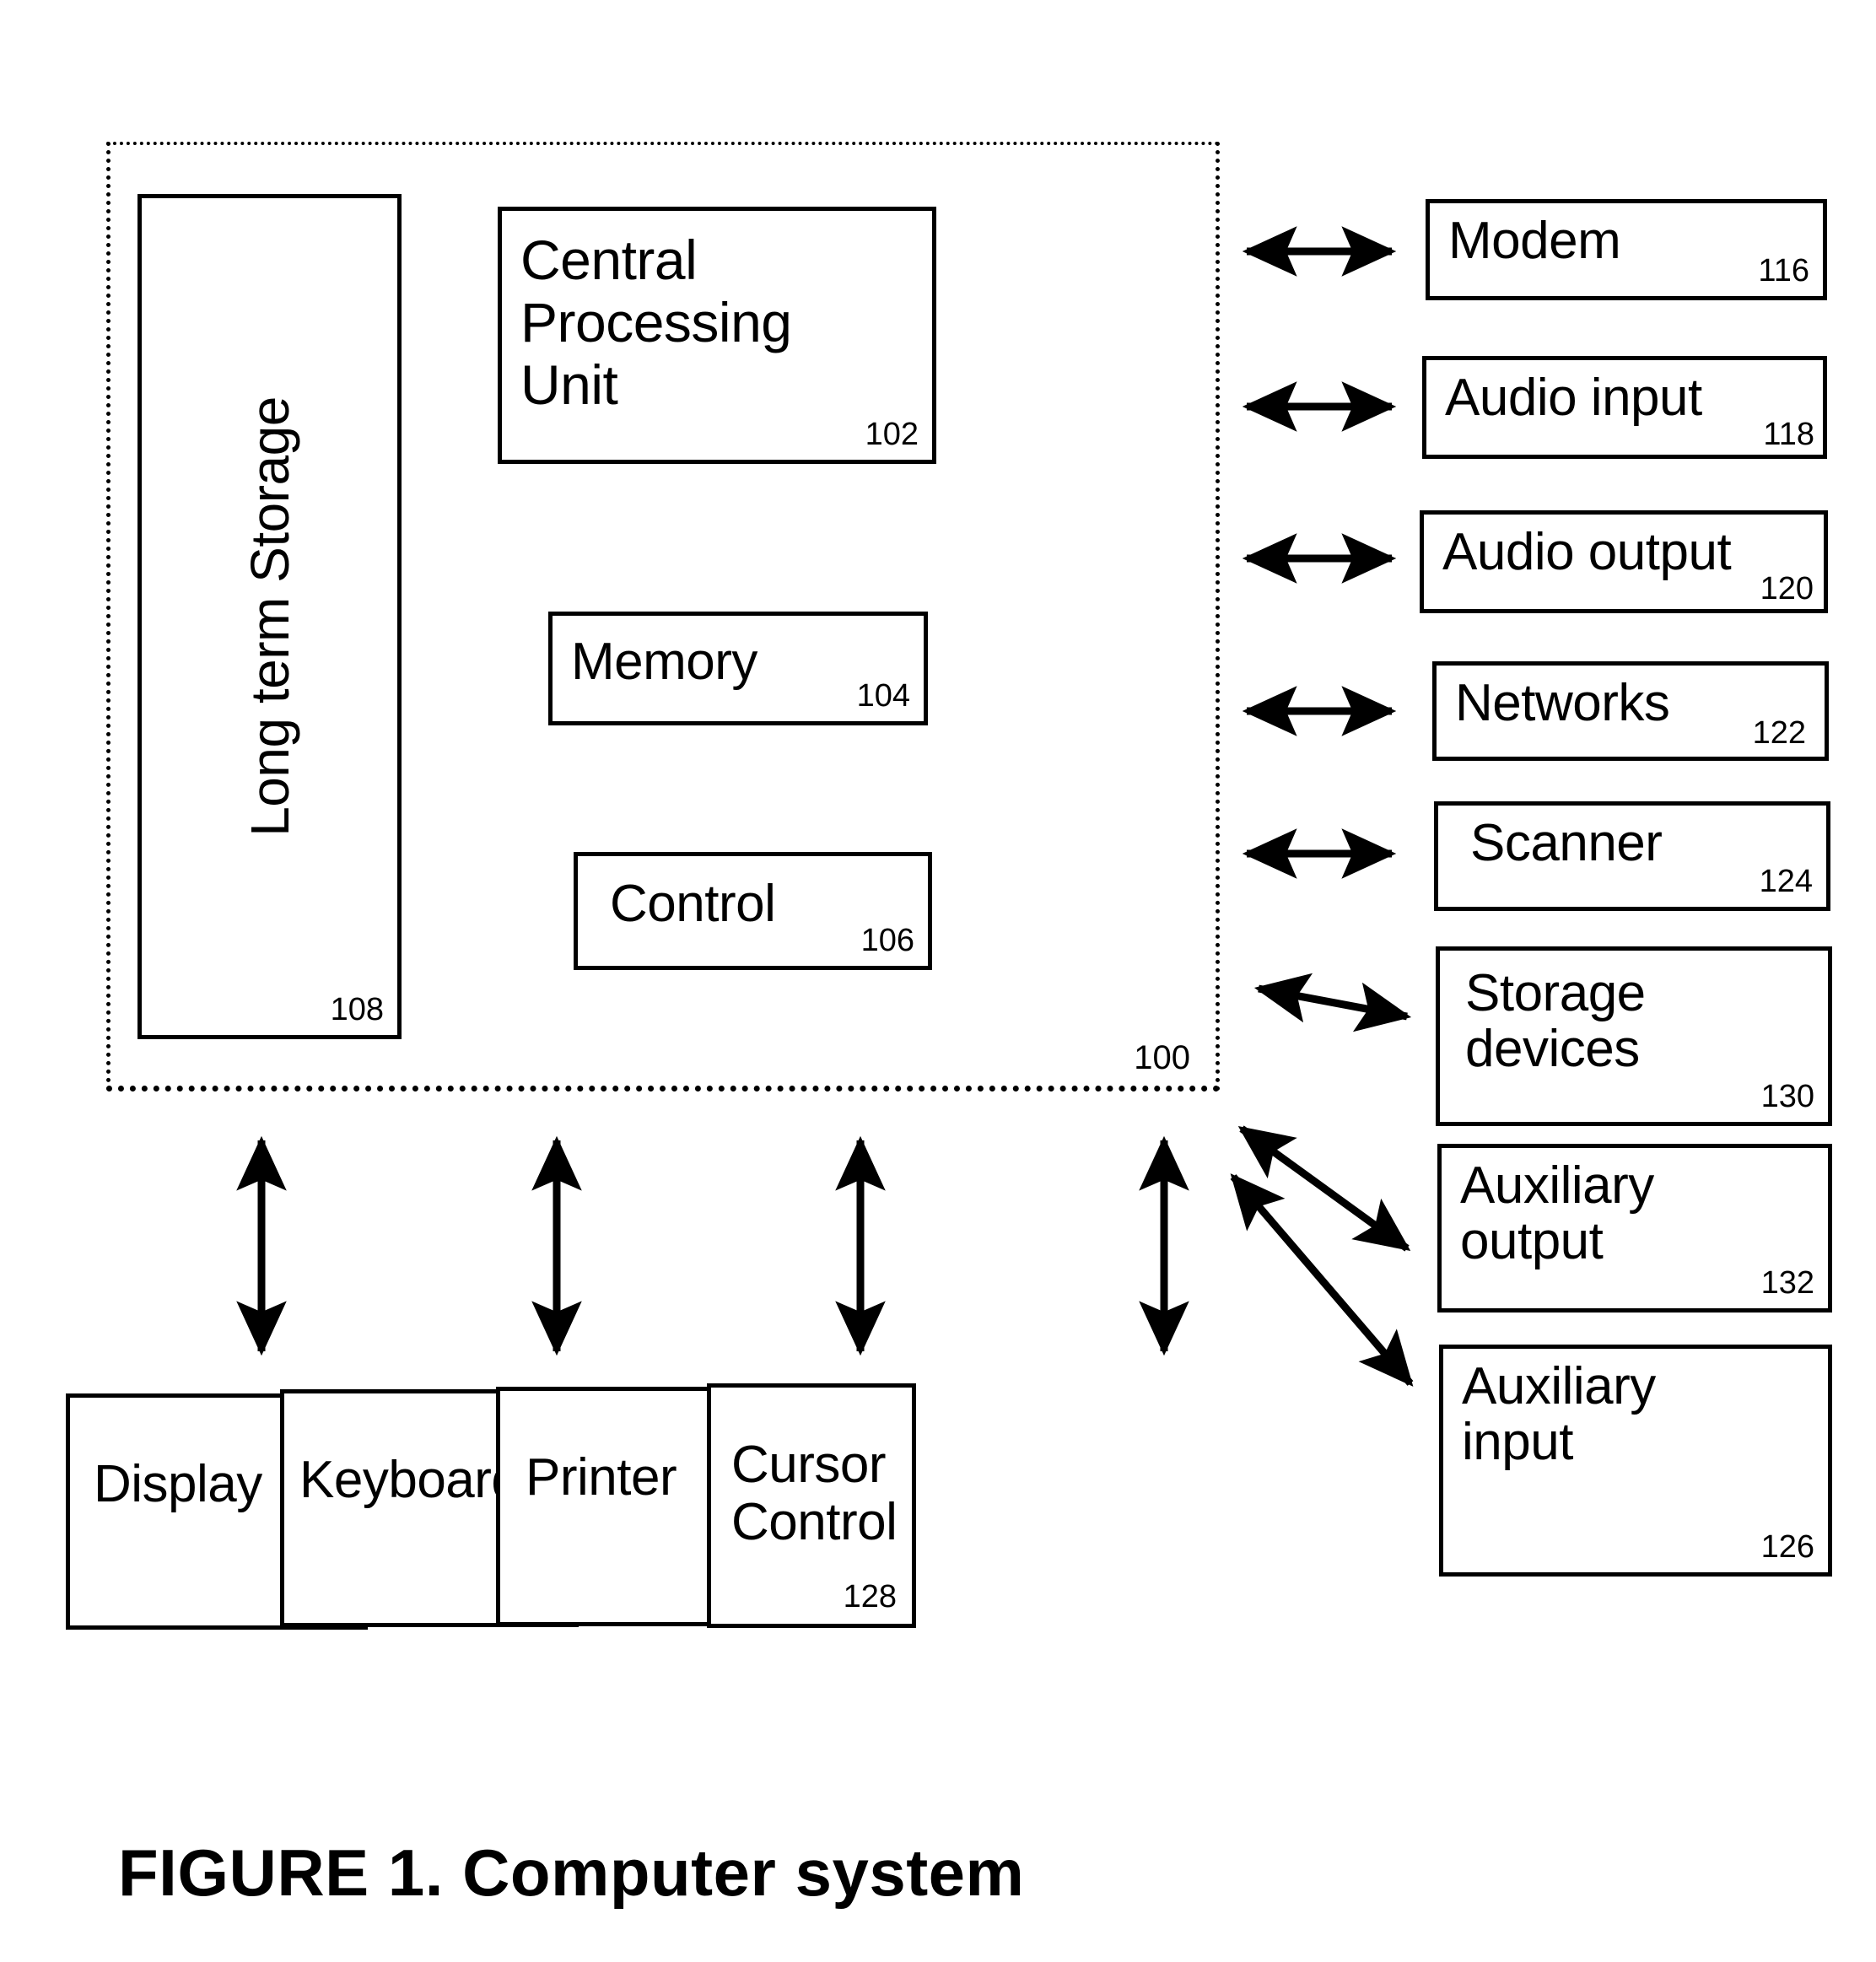  Describe the element at coordinates (1322, 1280) in the screenshot. I see `arrow-to-auxiliary-input` at that location.